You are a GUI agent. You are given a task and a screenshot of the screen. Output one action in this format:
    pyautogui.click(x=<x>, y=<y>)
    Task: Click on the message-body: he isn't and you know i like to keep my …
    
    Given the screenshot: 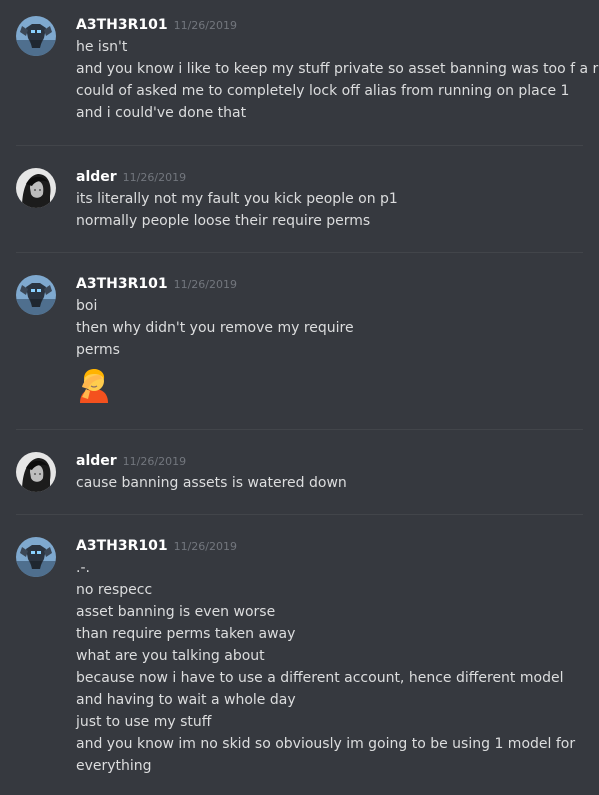 What is the action you would take?
    pyautogui.click(x=337, y=80)
    